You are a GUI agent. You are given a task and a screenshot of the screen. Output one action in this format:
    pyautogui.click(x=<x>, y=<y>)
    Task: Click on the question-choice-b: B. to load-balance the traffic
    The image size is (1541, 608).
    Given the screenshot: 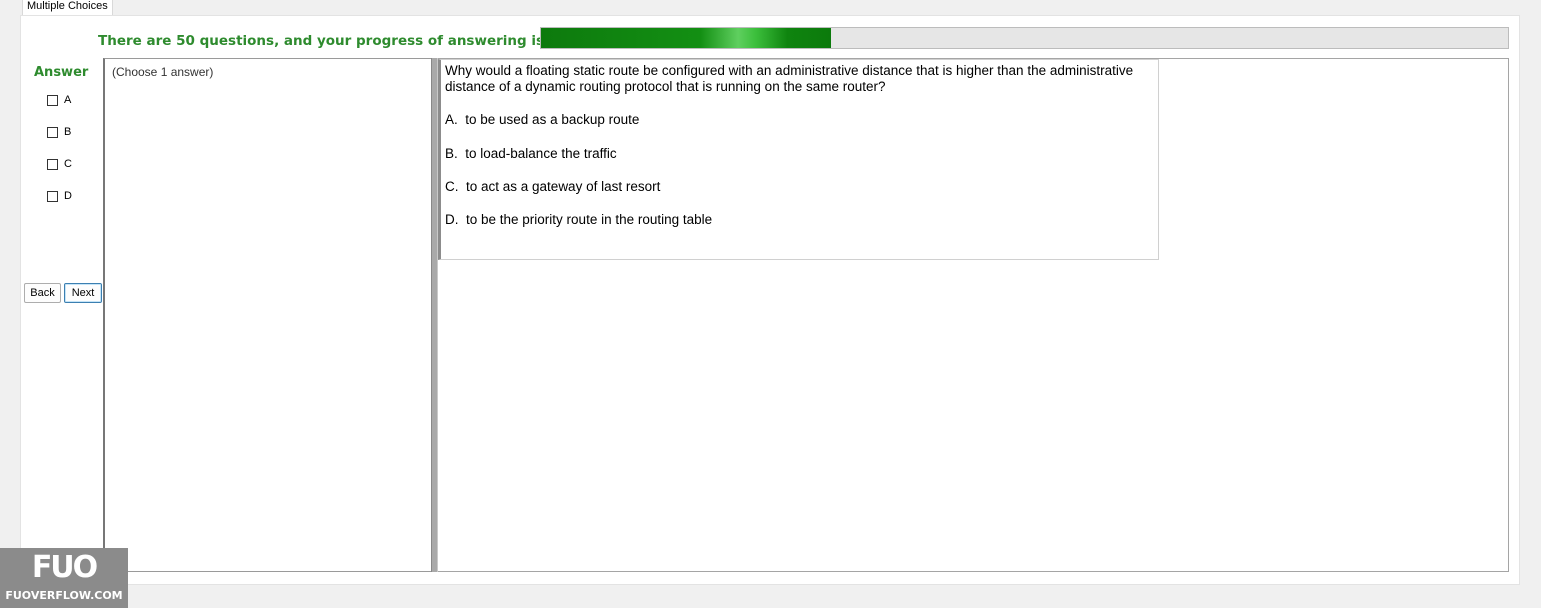 What is the action you would take?
    pyautogui.click(x=531, y=153)
    